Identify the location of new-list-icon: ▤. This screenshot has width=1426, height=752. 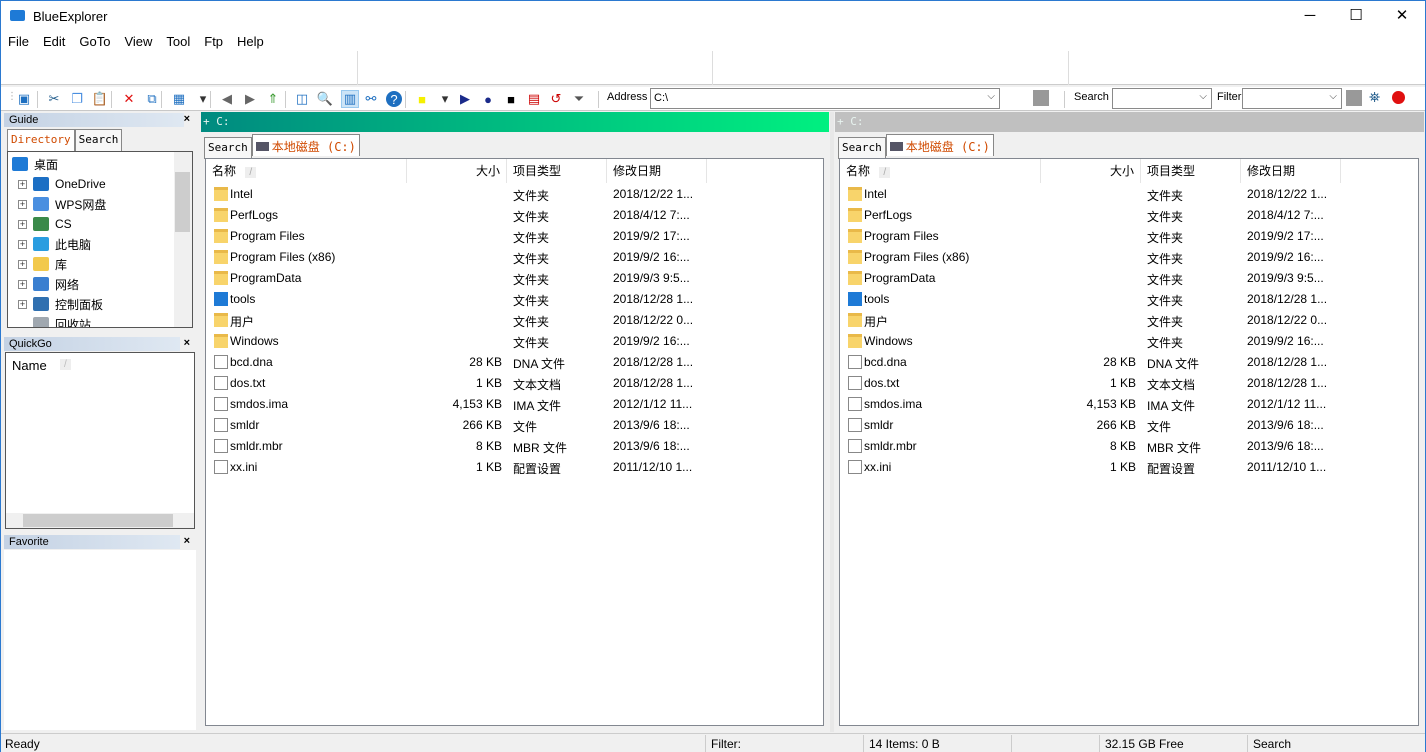
(534, 99).